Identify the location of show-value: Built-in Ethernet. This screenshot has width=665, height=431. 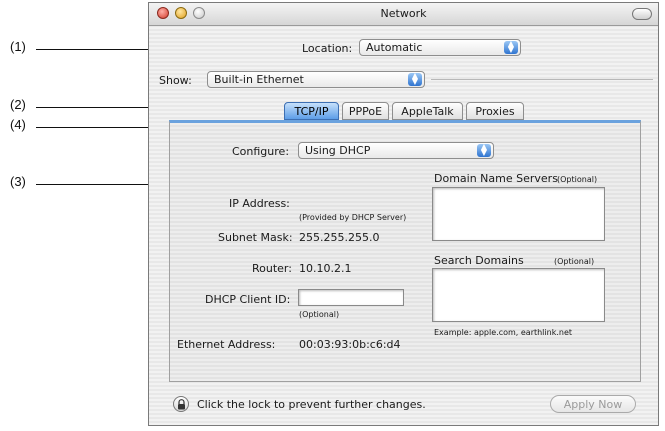
(259, 79).